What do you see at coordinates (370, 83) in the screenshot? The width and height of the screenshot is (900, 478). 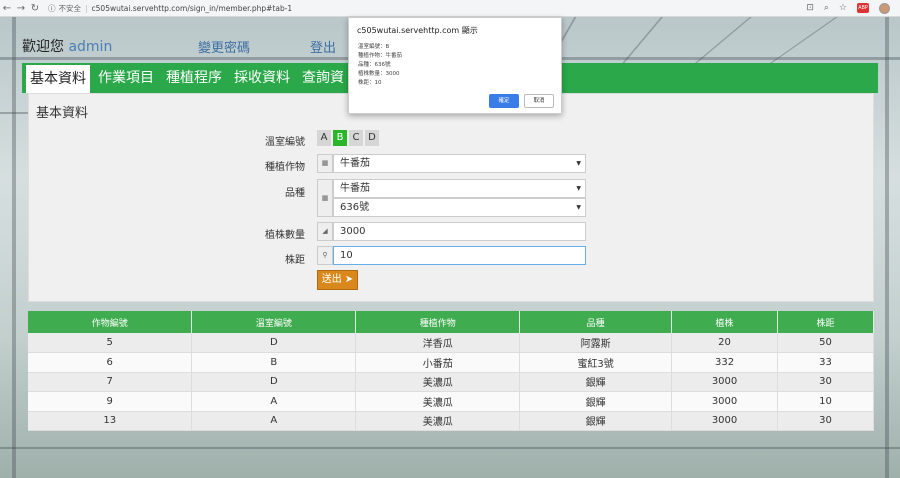 I see `dialog-line: 株距：10` at bounding box center [370, 83].